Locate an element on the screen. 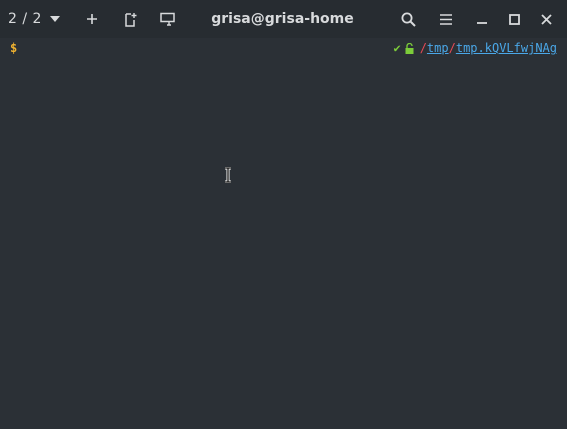 This screenshot has height=429, width=567. maximize-button is located at coordinates (514, 19).